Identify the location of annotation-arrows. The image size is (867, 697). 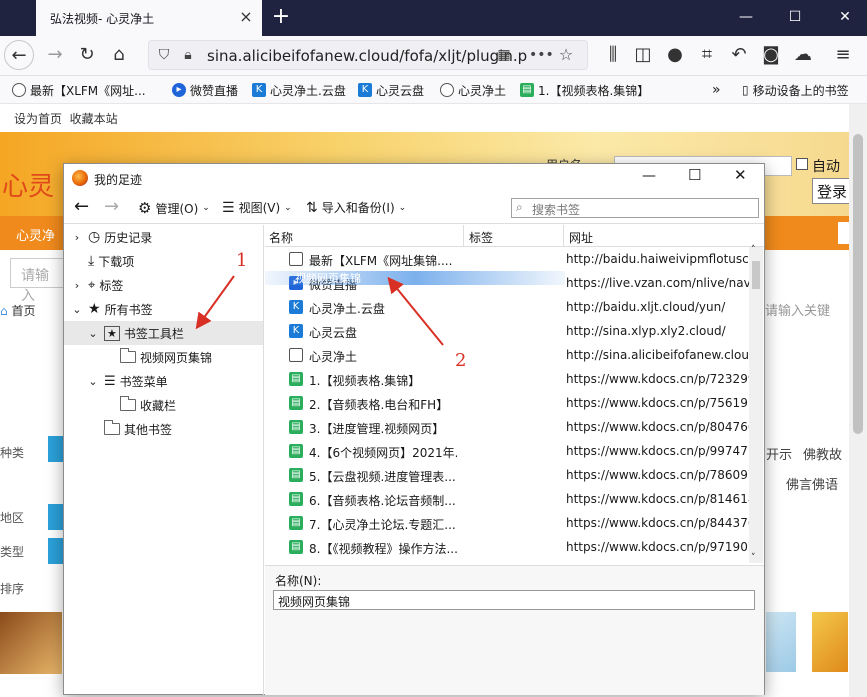
(319, 310).